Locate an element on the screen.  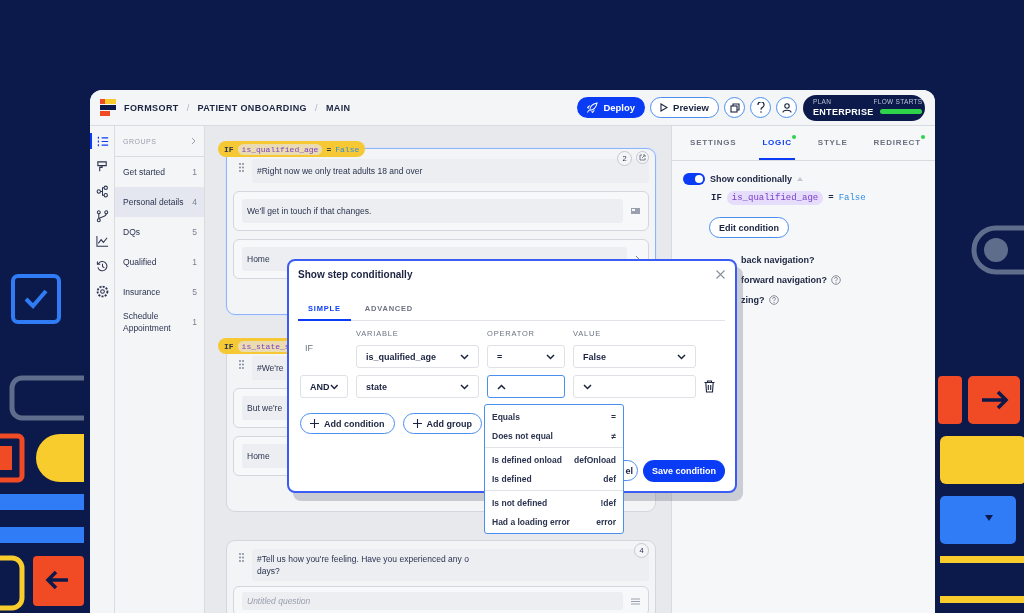
operator-symbol: = is located at coordinates (613, 416).